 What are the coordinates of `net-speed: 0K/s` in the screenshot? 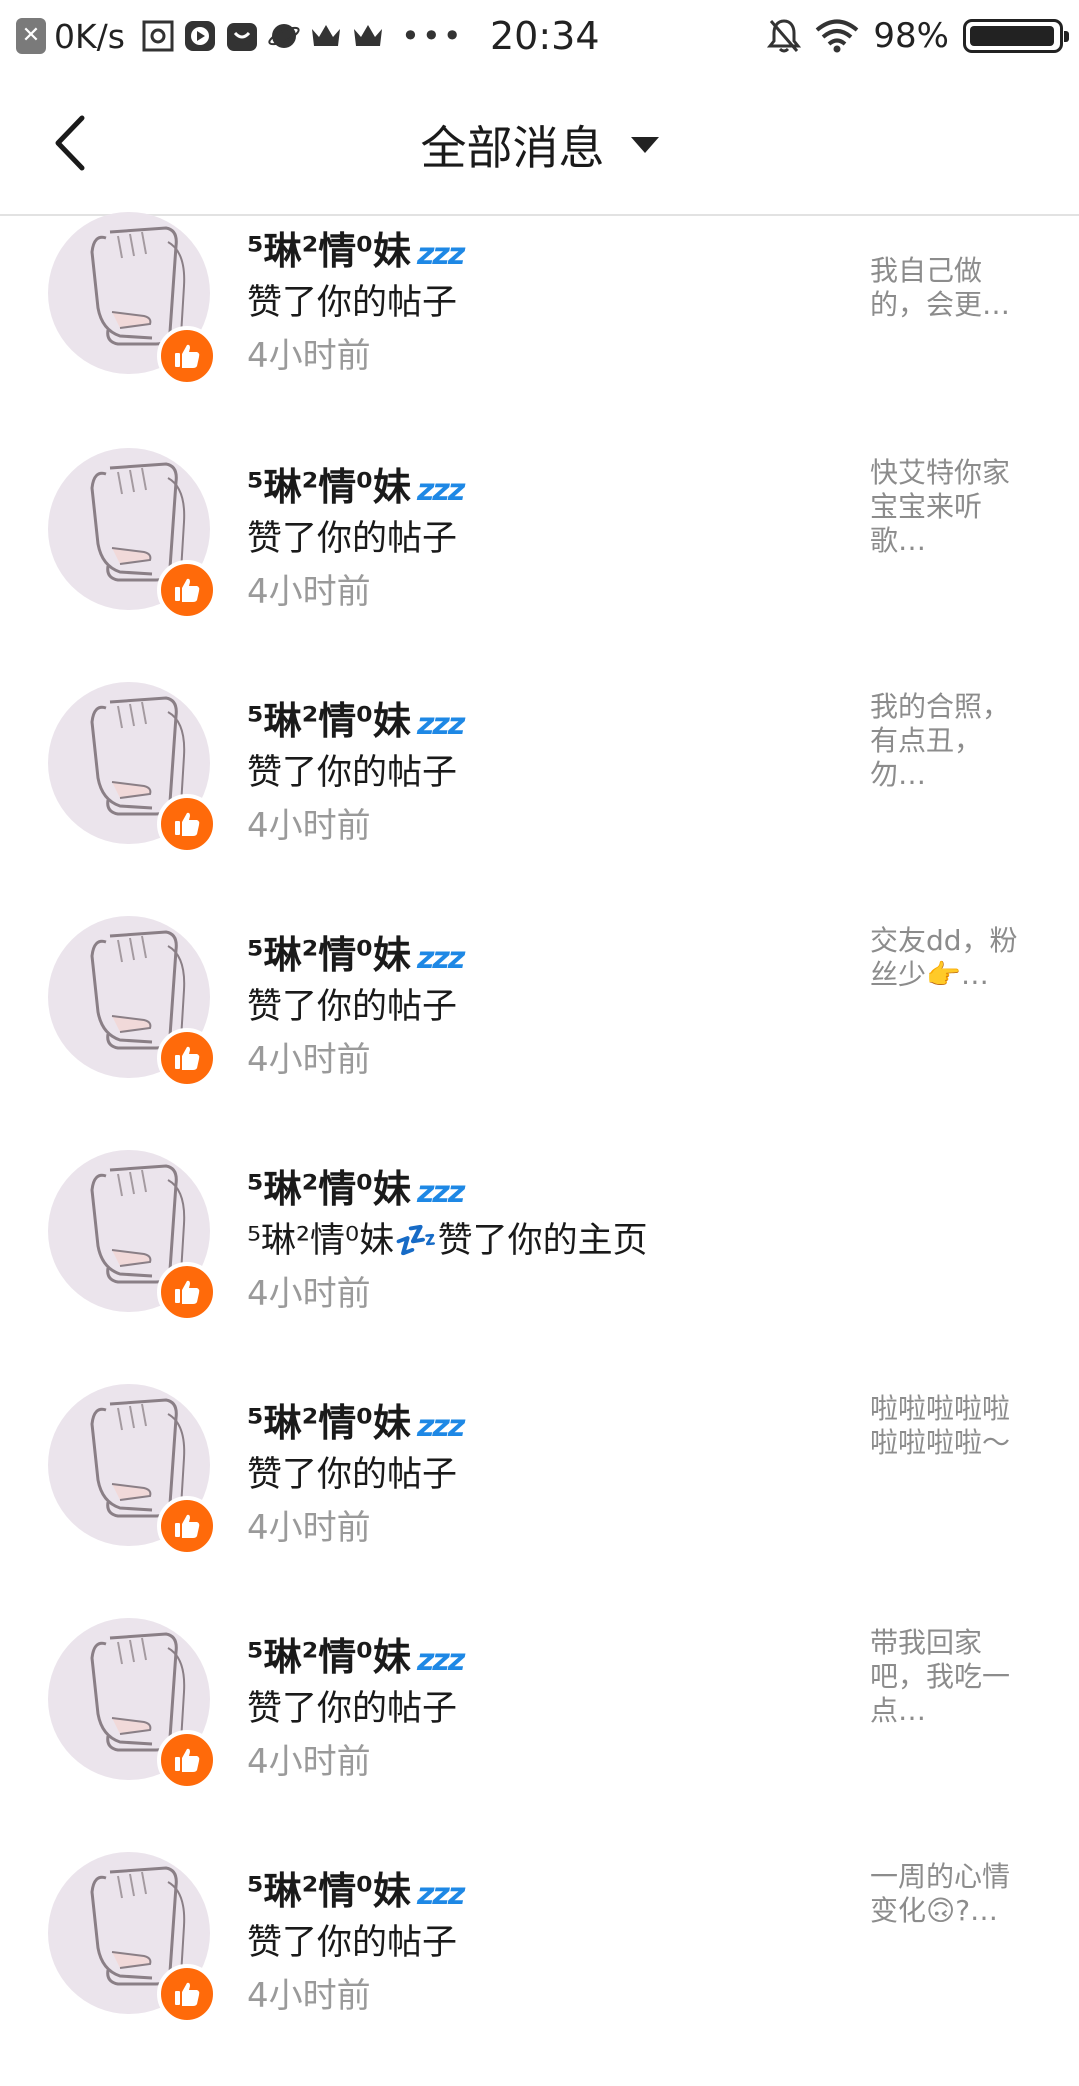 It's located at (89, 36).